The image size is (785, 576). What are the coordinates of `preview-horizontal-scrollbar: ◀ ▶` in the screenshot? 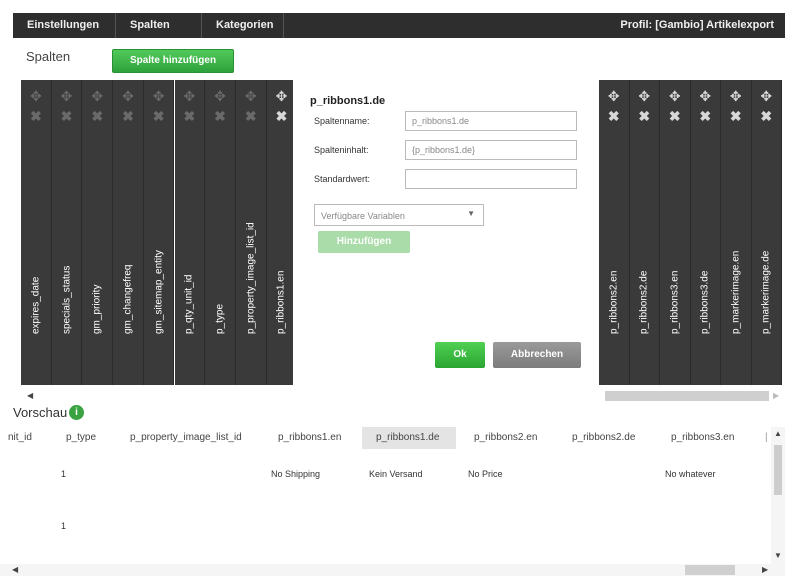 It's located at (392, 570).